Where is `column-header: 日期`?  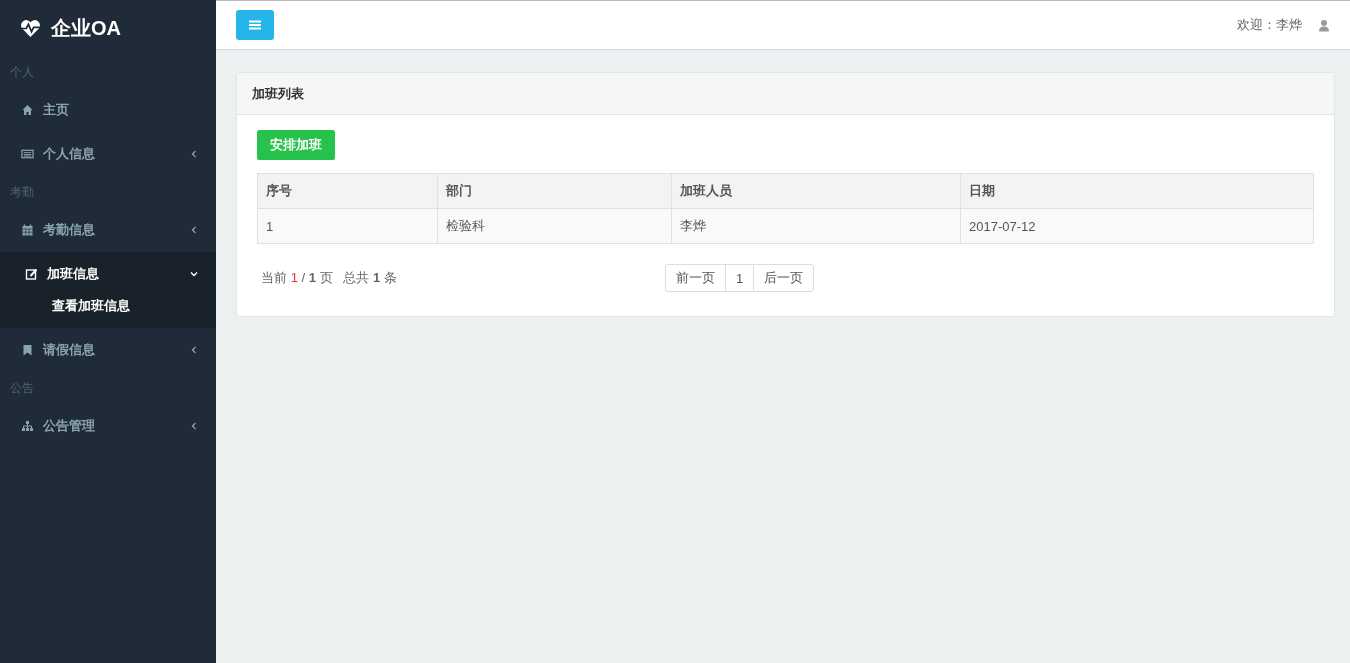 column-header: 日期 is located at coordinates (1137, 191).